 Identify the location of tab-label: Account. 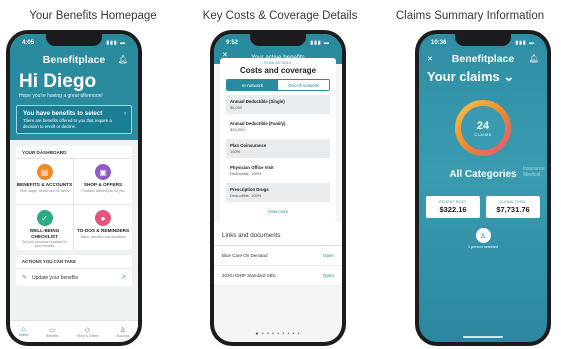
(123, 335).